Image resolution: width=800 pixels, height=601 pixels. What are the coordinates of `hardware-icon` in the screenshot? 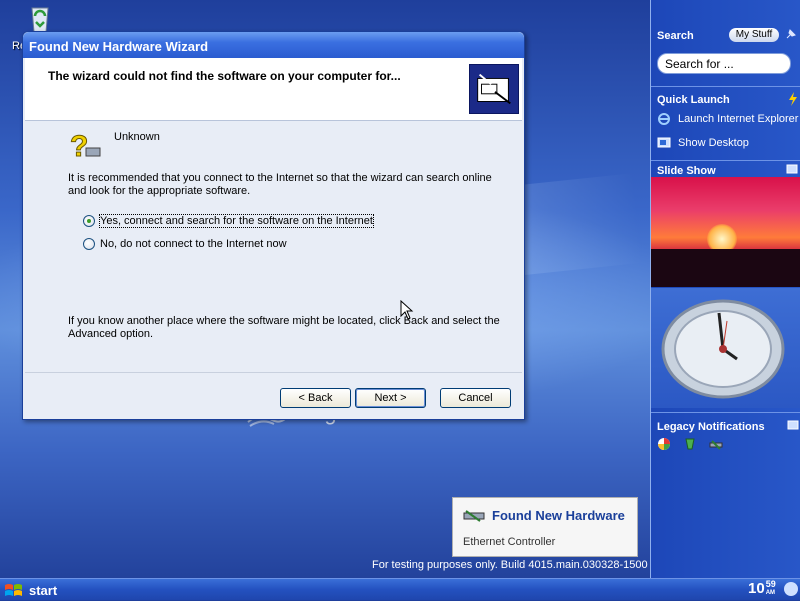 It's located at (494, 89).